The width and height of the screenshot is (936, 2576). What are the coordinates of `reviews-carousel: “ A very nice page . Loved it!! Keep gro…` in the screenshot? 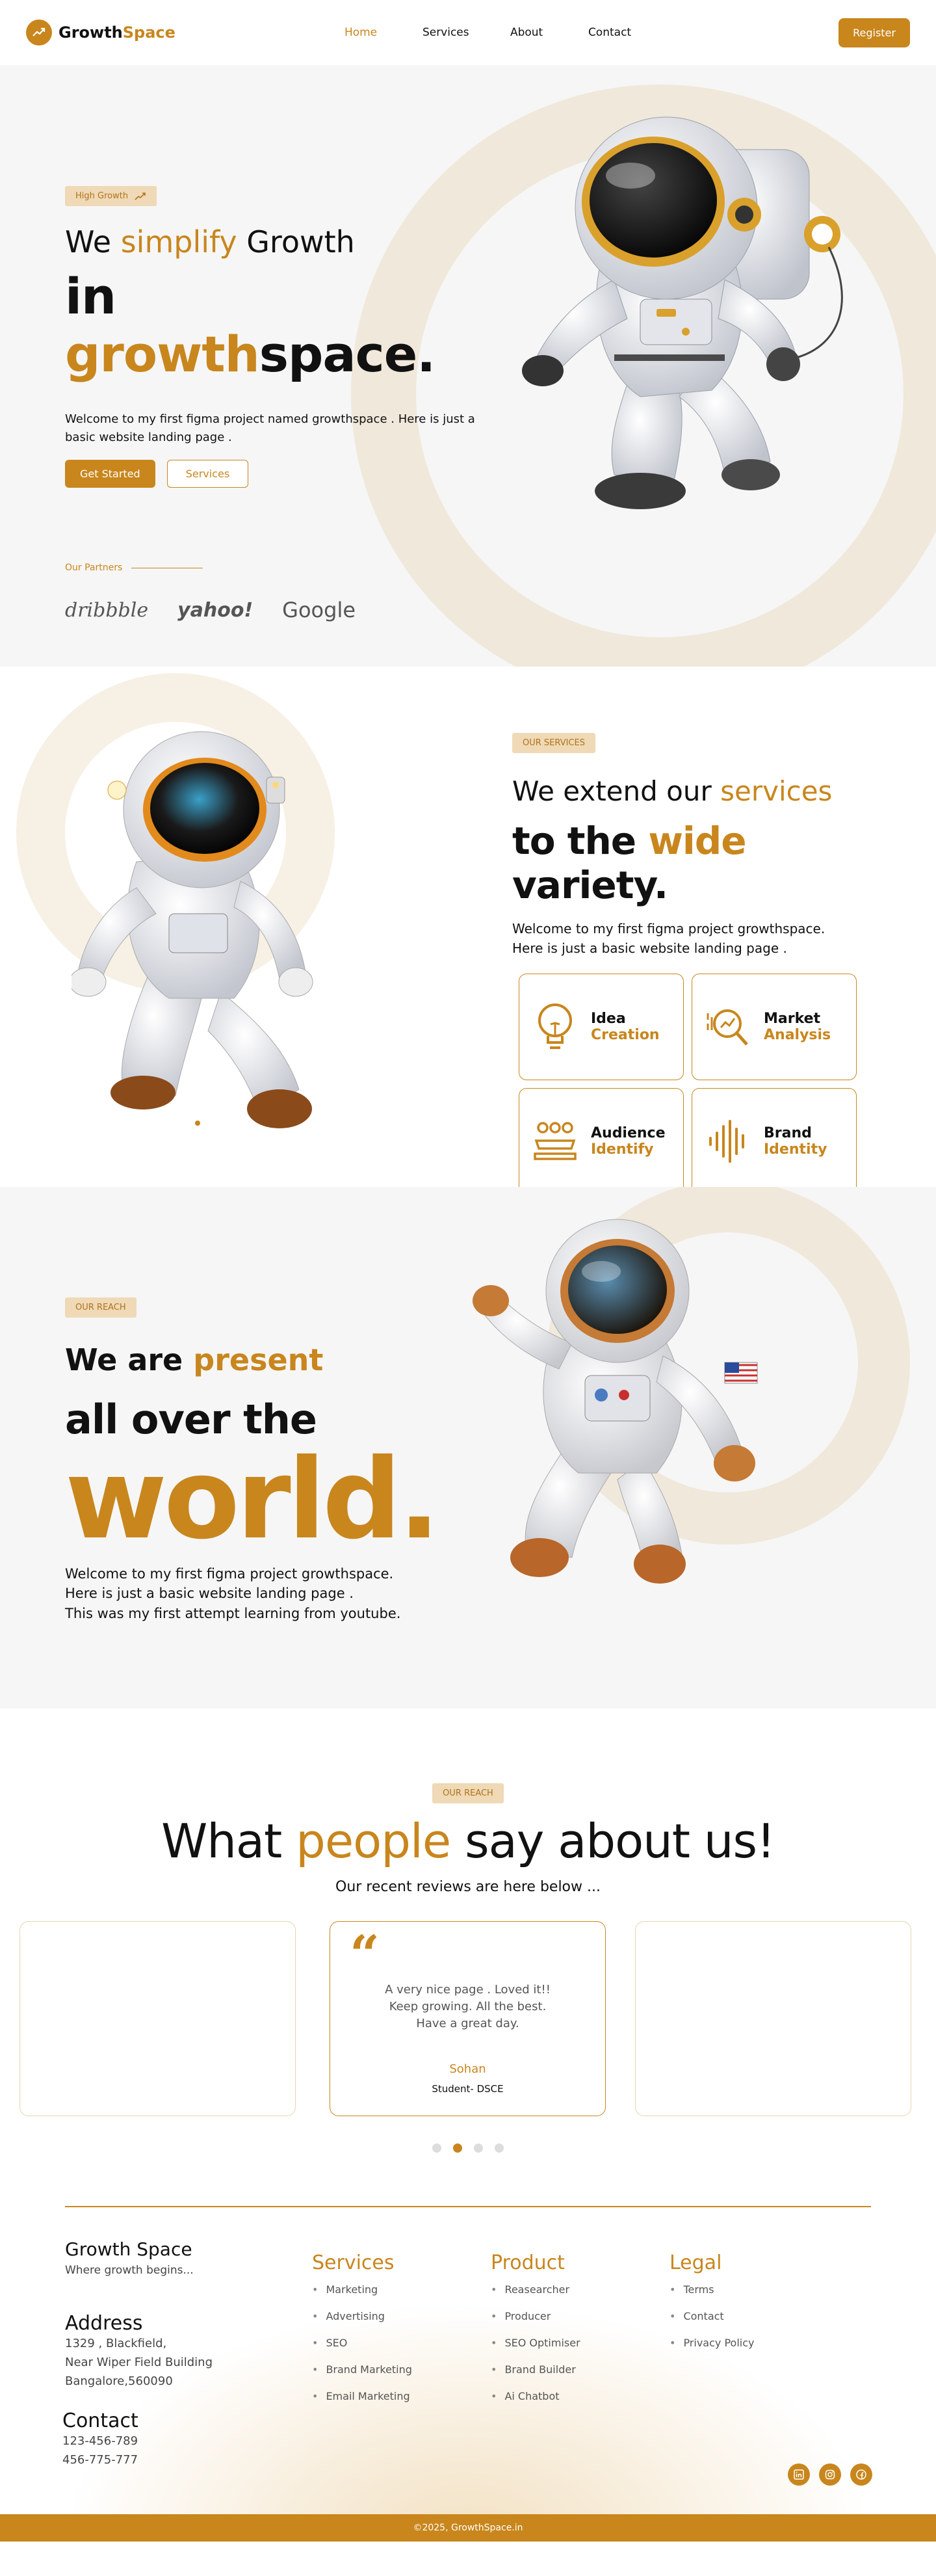 It's located at (468, 2020).